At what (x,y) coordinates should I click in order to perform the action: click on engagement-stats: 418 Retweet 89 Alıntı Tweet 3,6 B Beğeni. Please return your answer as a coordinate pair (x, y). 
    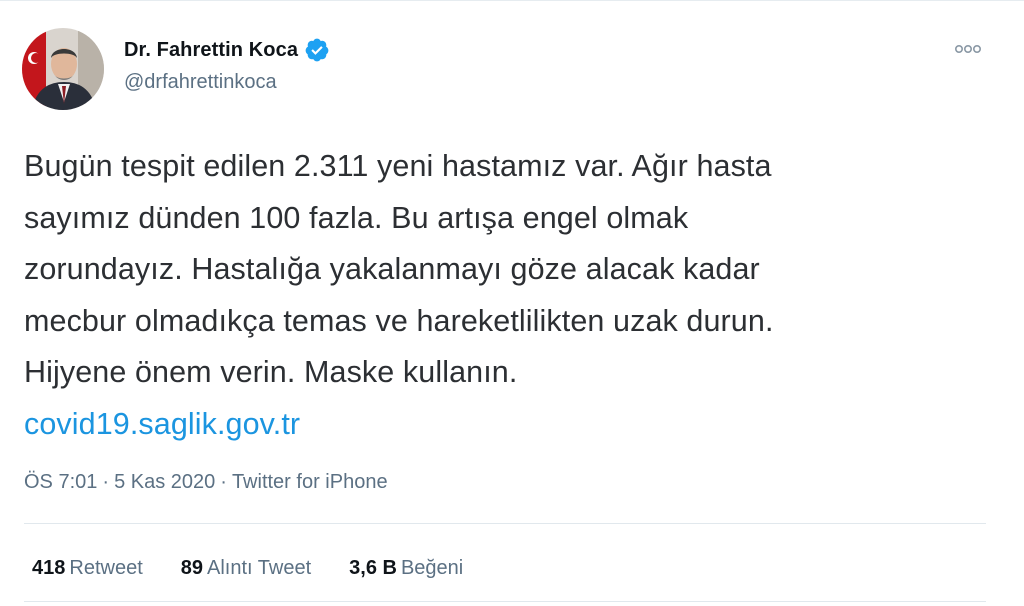
    Looking at the image, I should click on (247, 568).